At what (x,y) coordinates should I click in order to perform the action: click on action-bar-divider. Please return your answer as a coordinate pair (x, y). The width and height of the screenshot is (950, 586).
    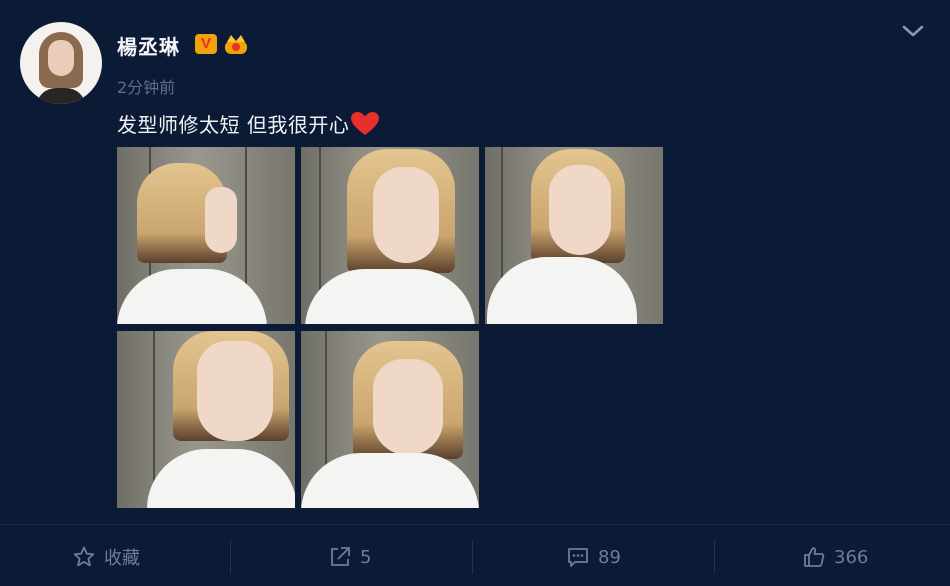
    Looking at the image, I should click on (475, 524).